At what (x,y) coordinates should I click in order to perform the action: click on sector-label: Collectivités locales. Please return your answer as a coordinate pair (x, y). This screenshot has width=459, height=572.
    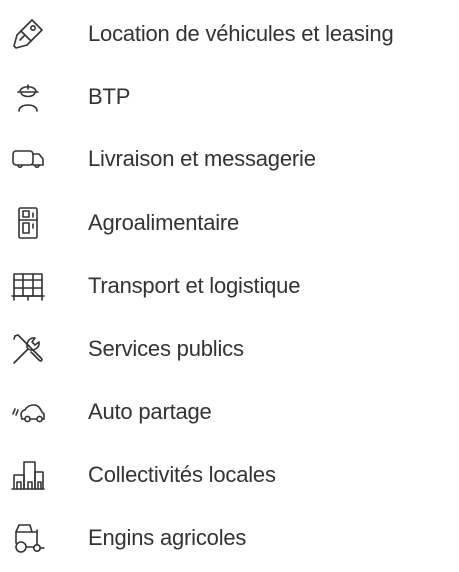
    Looking at the image, I should click on (182, 474).